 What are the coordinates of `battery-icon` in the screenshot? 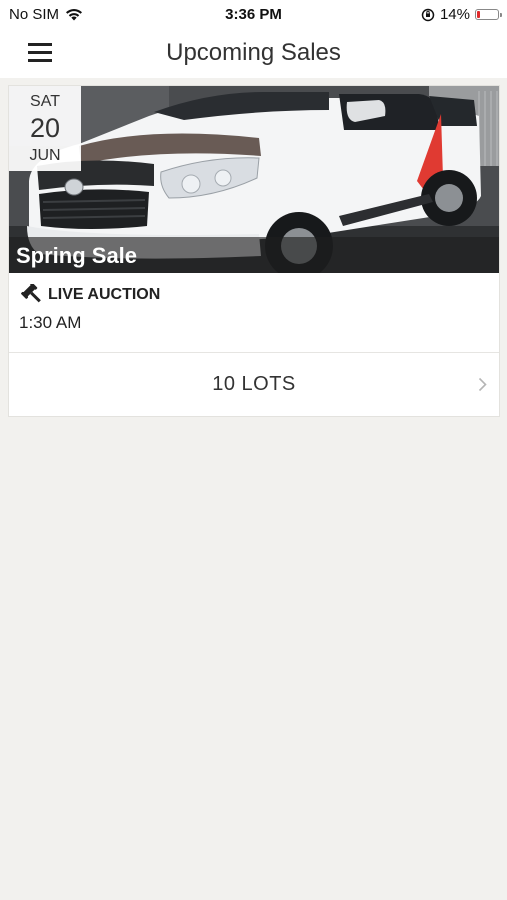 It's located at (488, 14).